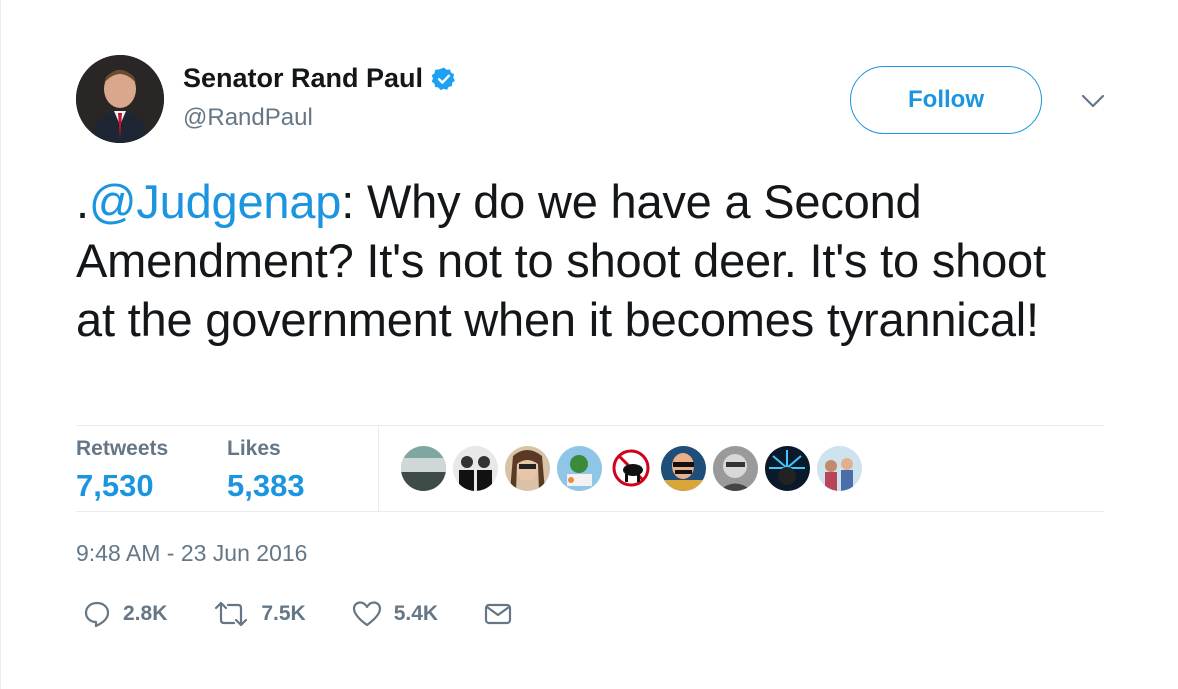  What do you see at coordinates (231, 614) in the screenshot?
I see `retweet-icon` at bounding box center [231, 614].